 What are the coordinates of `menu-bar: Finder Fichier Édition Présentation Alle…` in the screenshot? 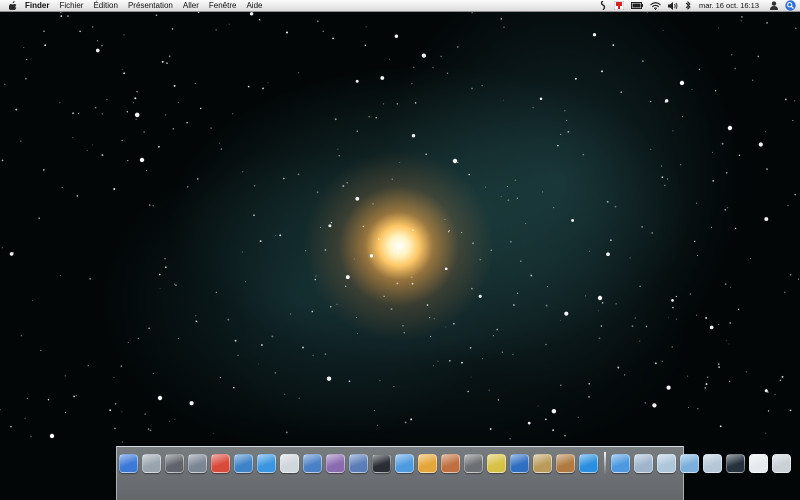 It's located at (400, 6).